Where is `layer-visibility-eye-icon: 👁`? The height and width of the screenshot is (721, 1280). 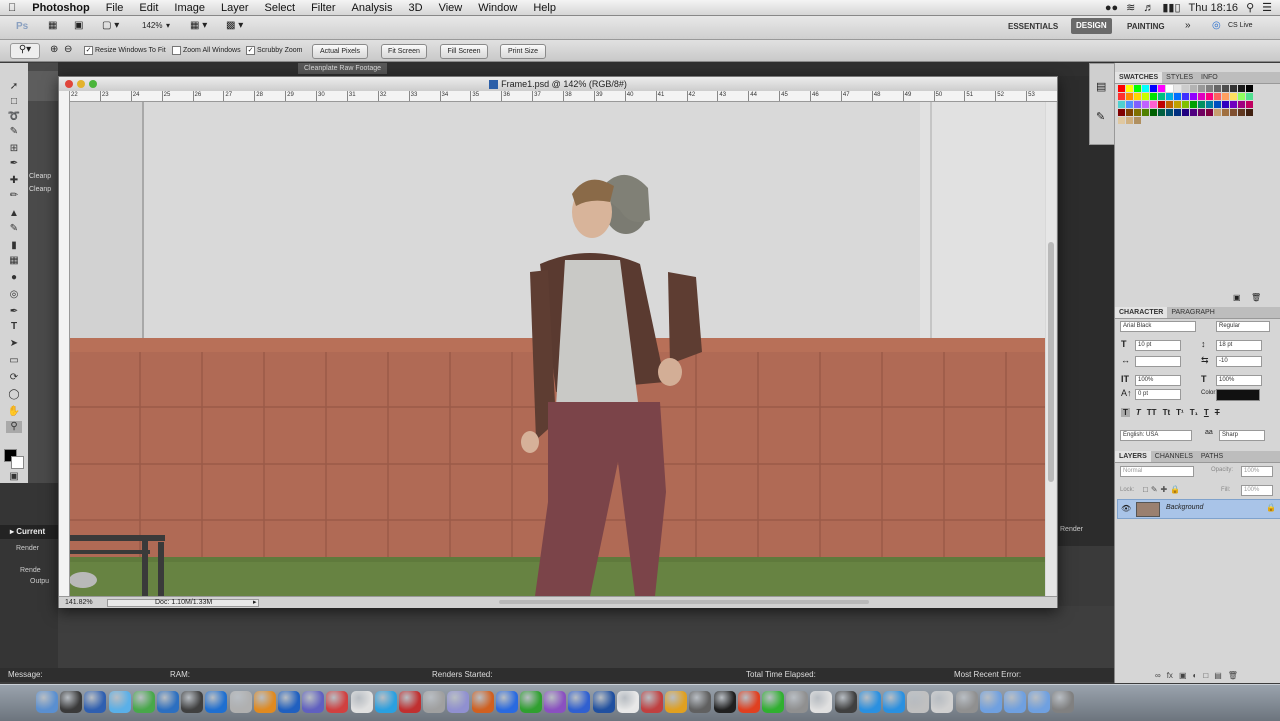 layer-visibility-eye-icon: 👁 is located at coordinates (1126, 508).